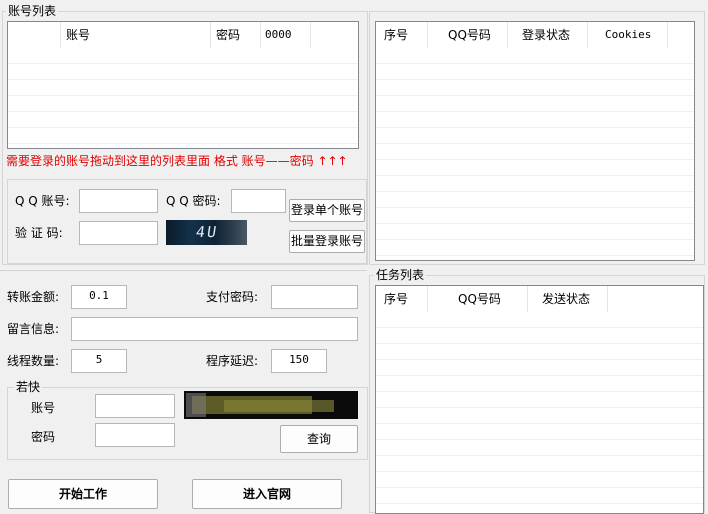  I want to click on message-label: 留言信息:, so click(33, 329).